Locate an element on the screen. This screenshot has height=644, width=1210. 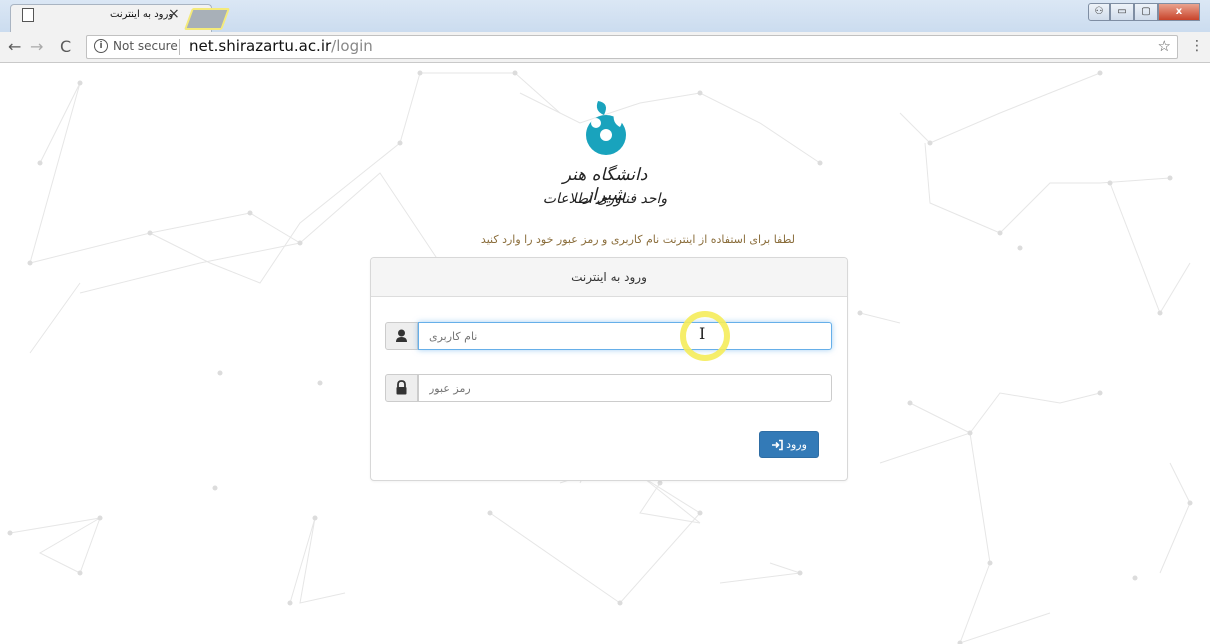
new-tab-button is located at coordinates (207, 19).